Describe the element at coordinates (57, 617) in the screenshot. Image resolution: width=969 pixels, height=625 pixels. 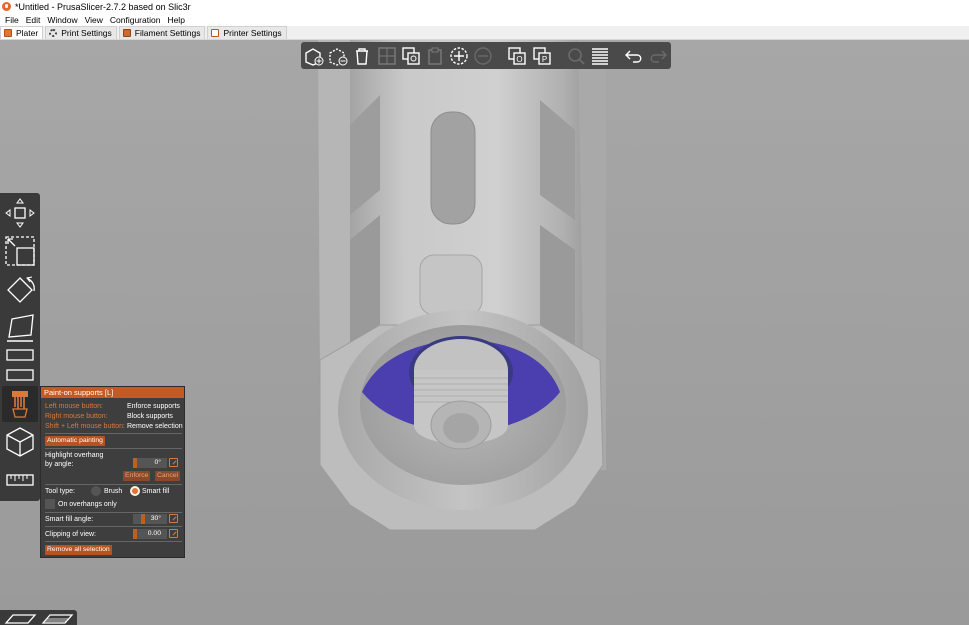
I see `view-preview-icon` at that location.